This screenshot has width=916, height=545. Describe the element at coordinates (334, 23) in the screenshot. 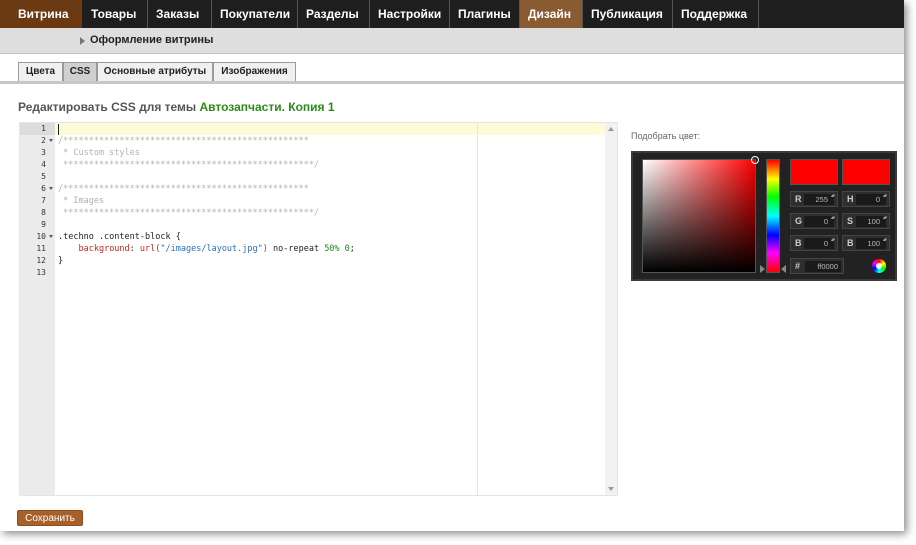

I see `nav-item-sections: Разделы` at that location.